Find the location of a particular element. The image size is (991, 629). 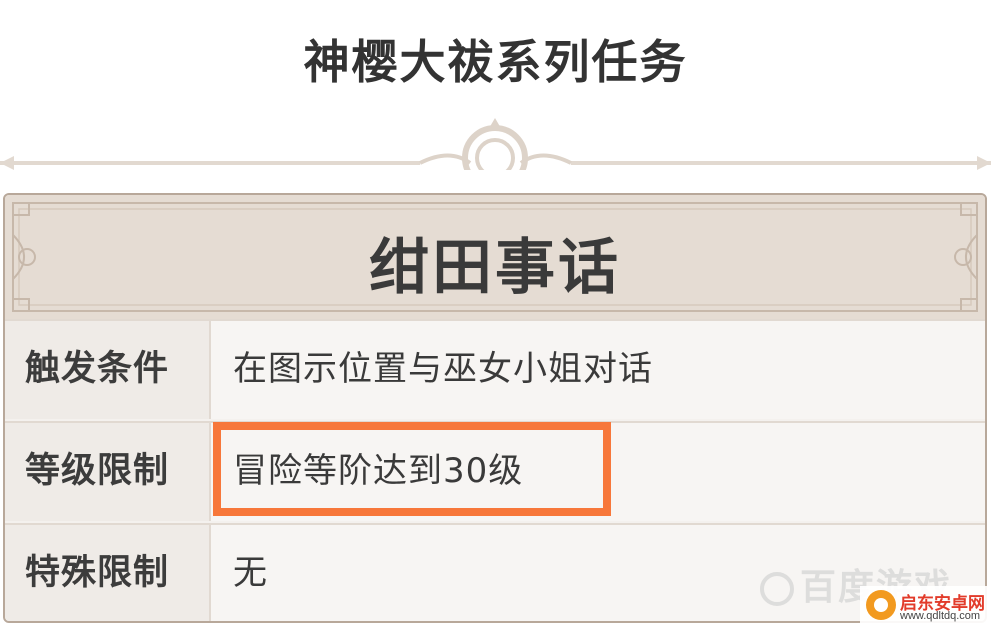

site-logo: 启东安卓网 www.qdltdq.com is located at coordinates (925, 607).